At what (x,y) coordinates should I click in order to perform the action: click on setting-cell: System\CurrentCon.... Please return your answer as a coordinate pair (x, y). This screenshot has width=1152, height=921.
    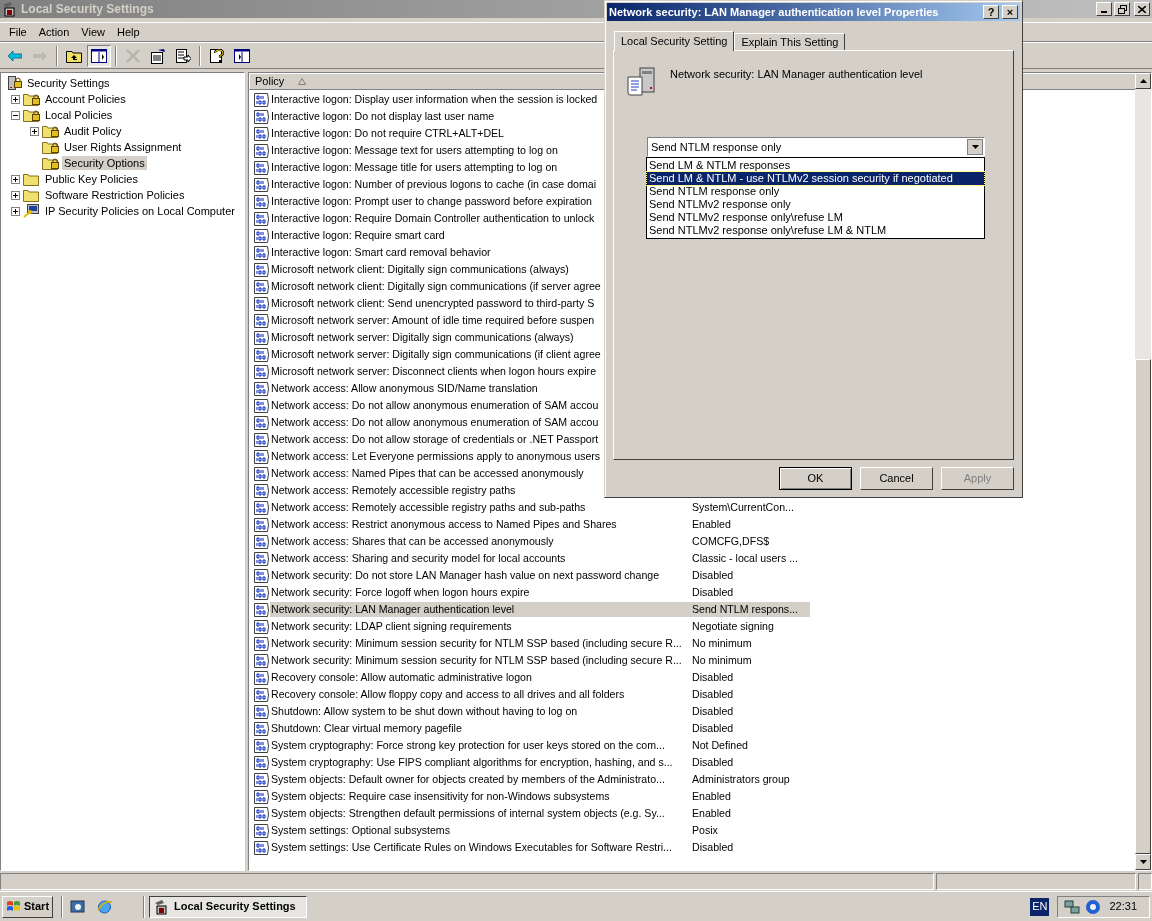
    Looking at the image, I should click on (743, 507).